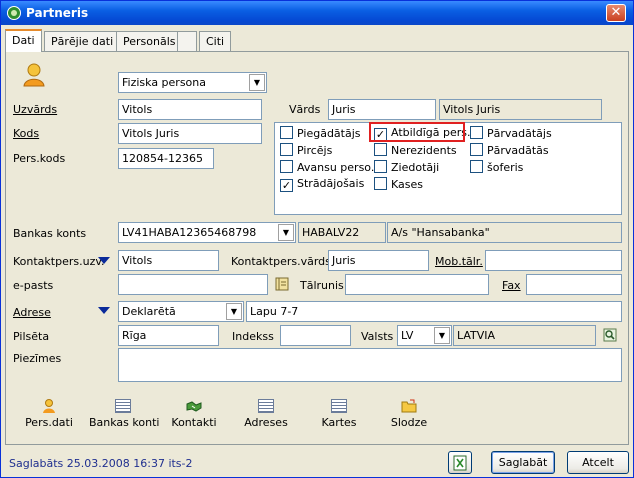 Image resolution: width=634 pixels, height=478 pixels. I want to click on folder-icon, so click(409, 406).